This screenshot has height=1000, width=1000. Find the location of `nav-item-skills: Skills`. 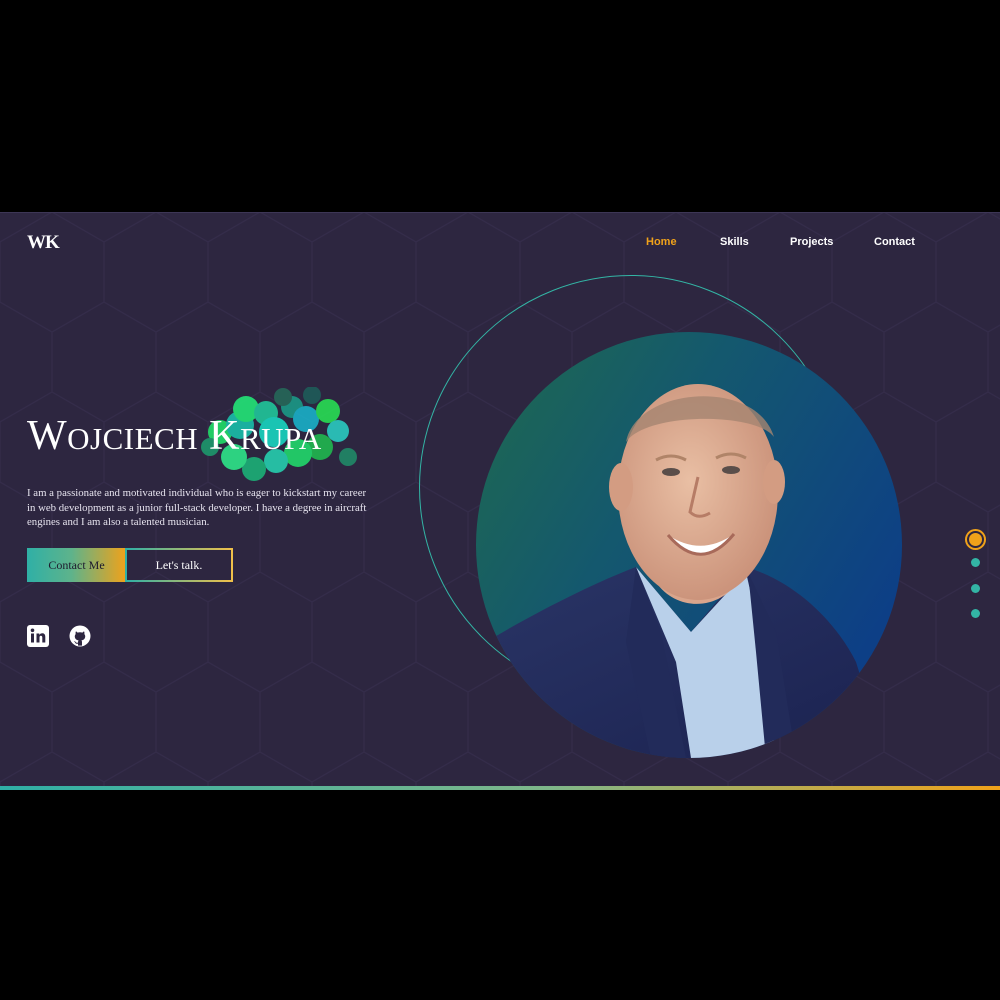

nav-item-skills: Skills is located at coordinates (734, 242).